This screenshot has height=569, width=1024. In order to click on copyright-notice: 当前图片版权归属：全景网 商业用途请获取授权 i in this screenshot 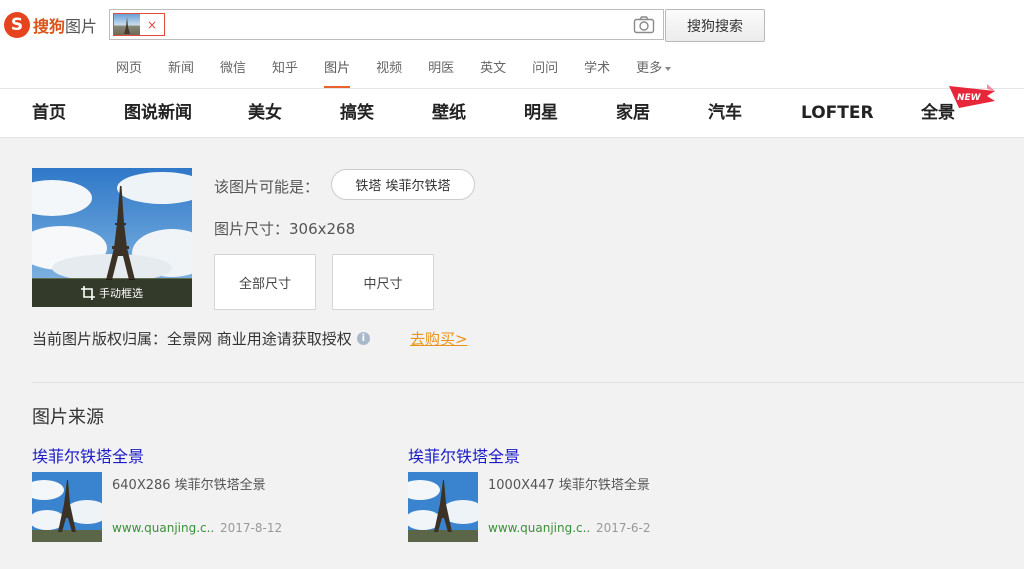, I will do `click(201, 338)`.